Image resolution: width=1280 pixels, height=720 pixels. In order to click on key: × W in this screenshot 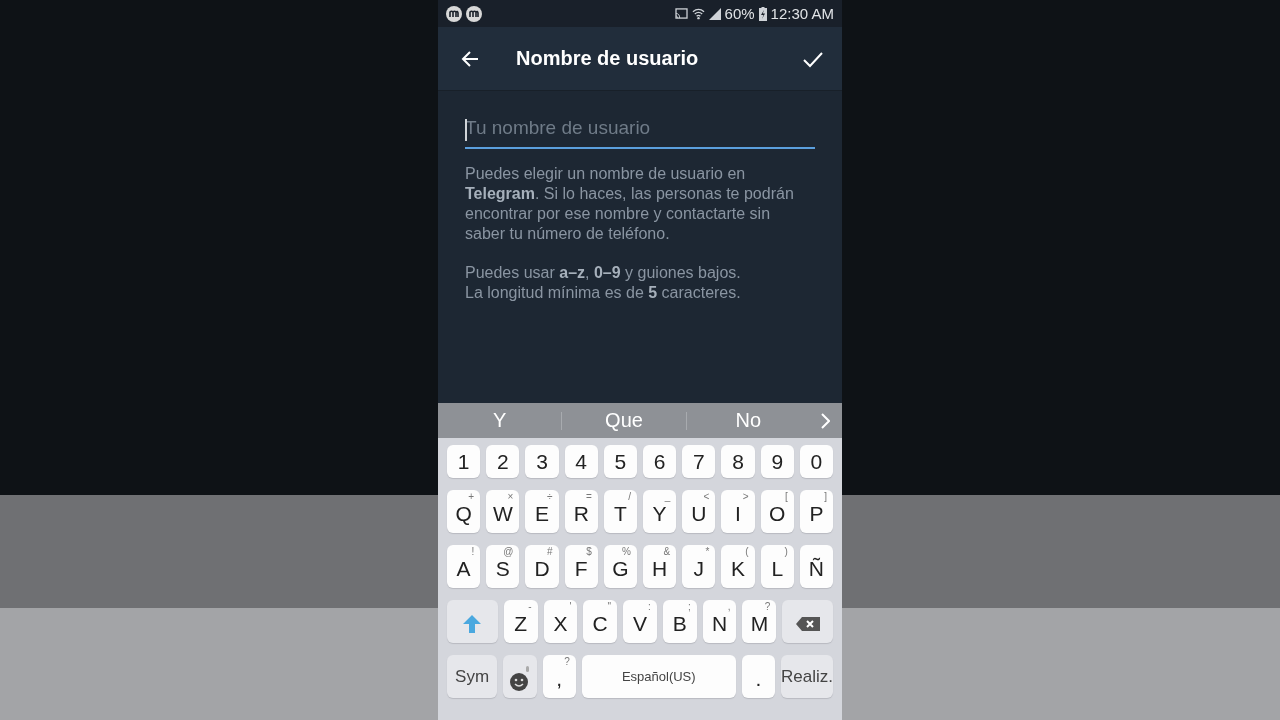, I will do `click(503, 511)`.